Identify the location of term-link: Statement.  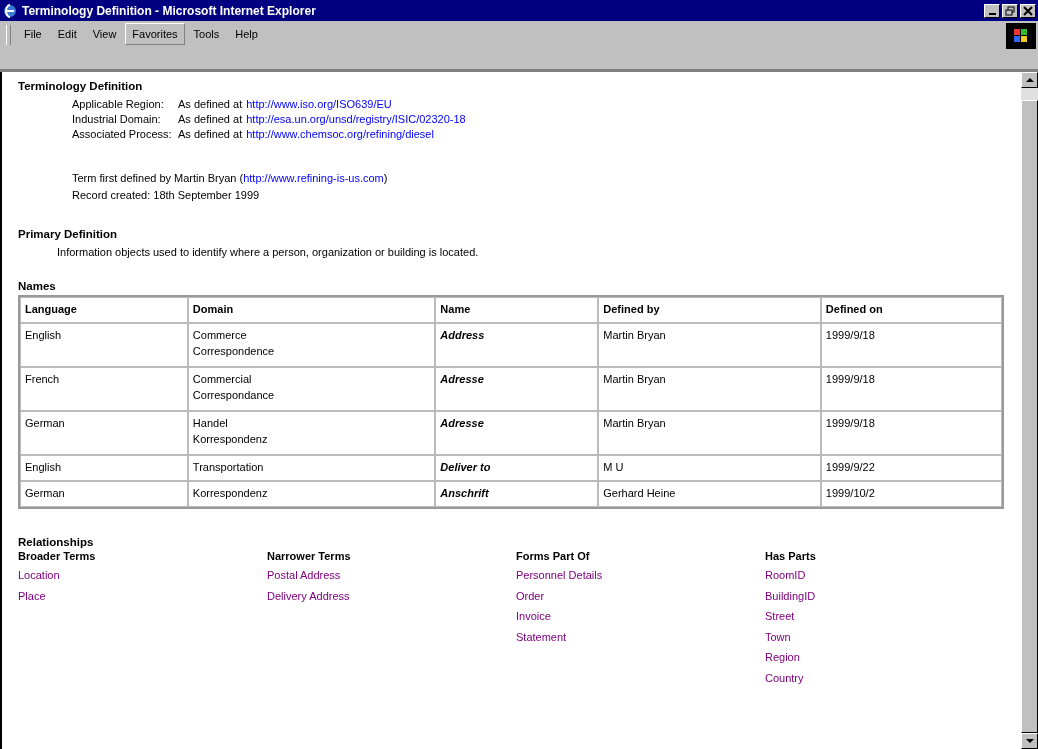
(541, 636).